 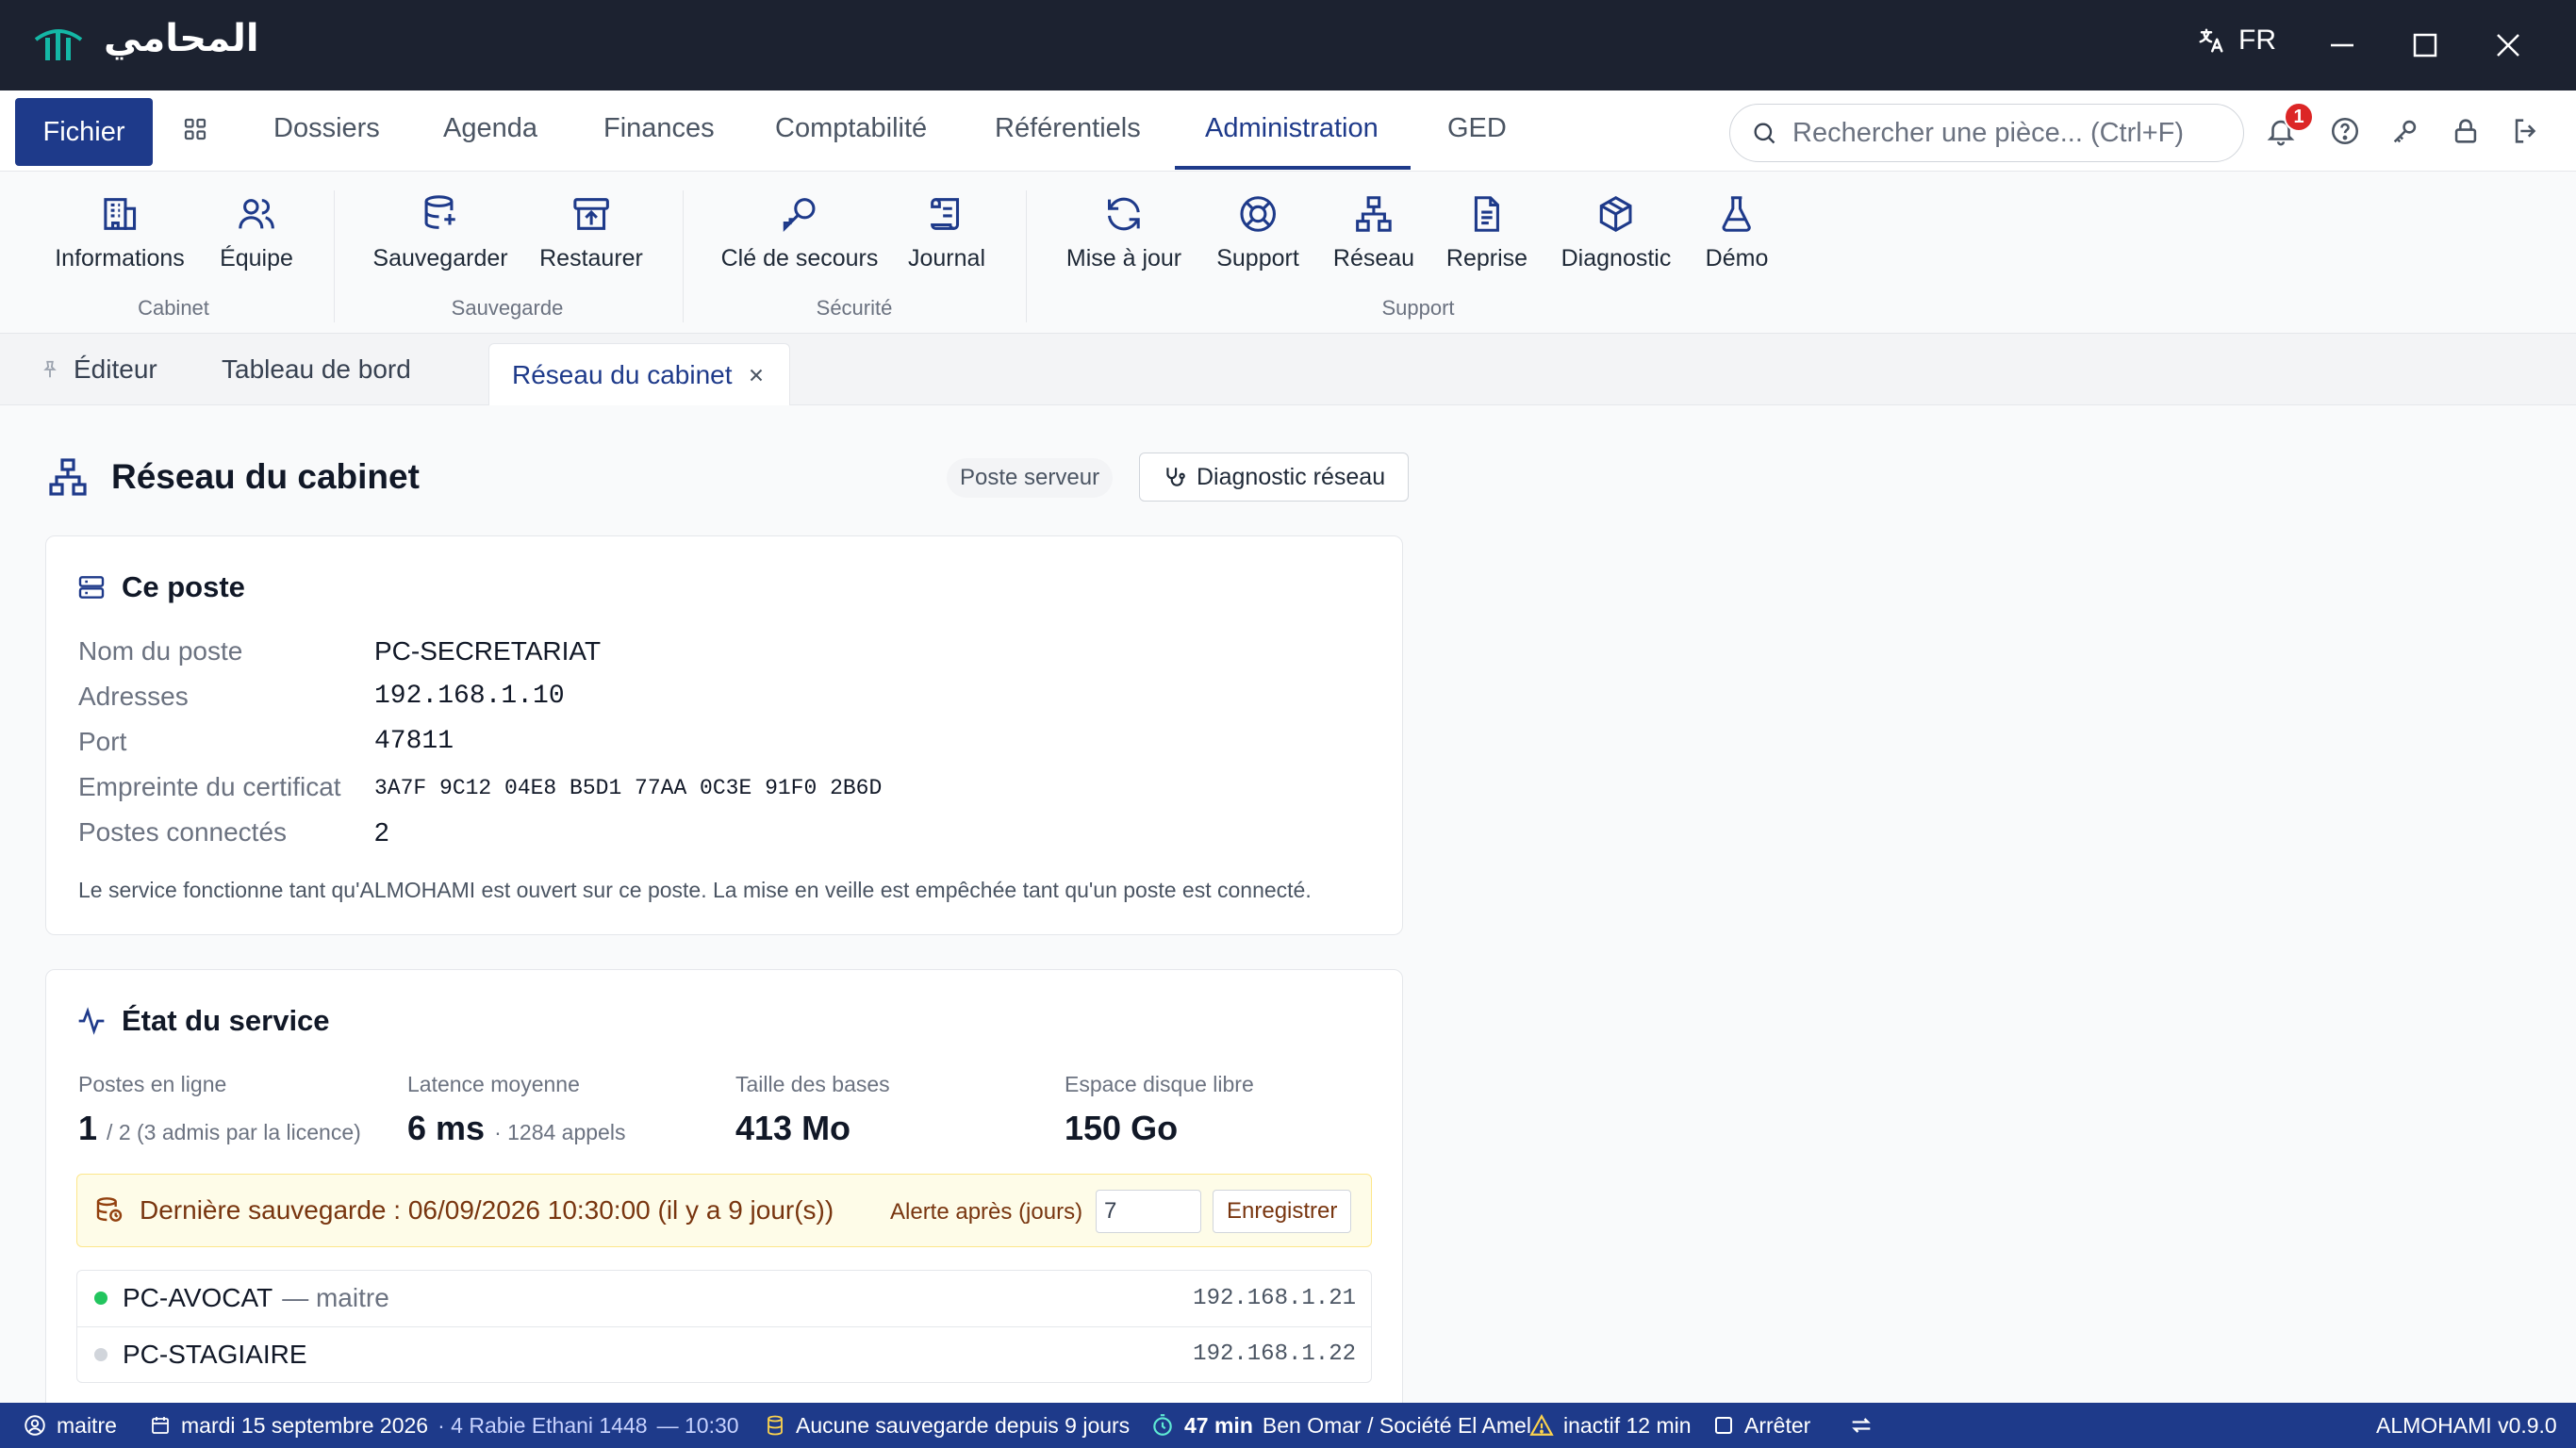 I want to click on station-card-title: Ce poste, so click(x=160, y=587).